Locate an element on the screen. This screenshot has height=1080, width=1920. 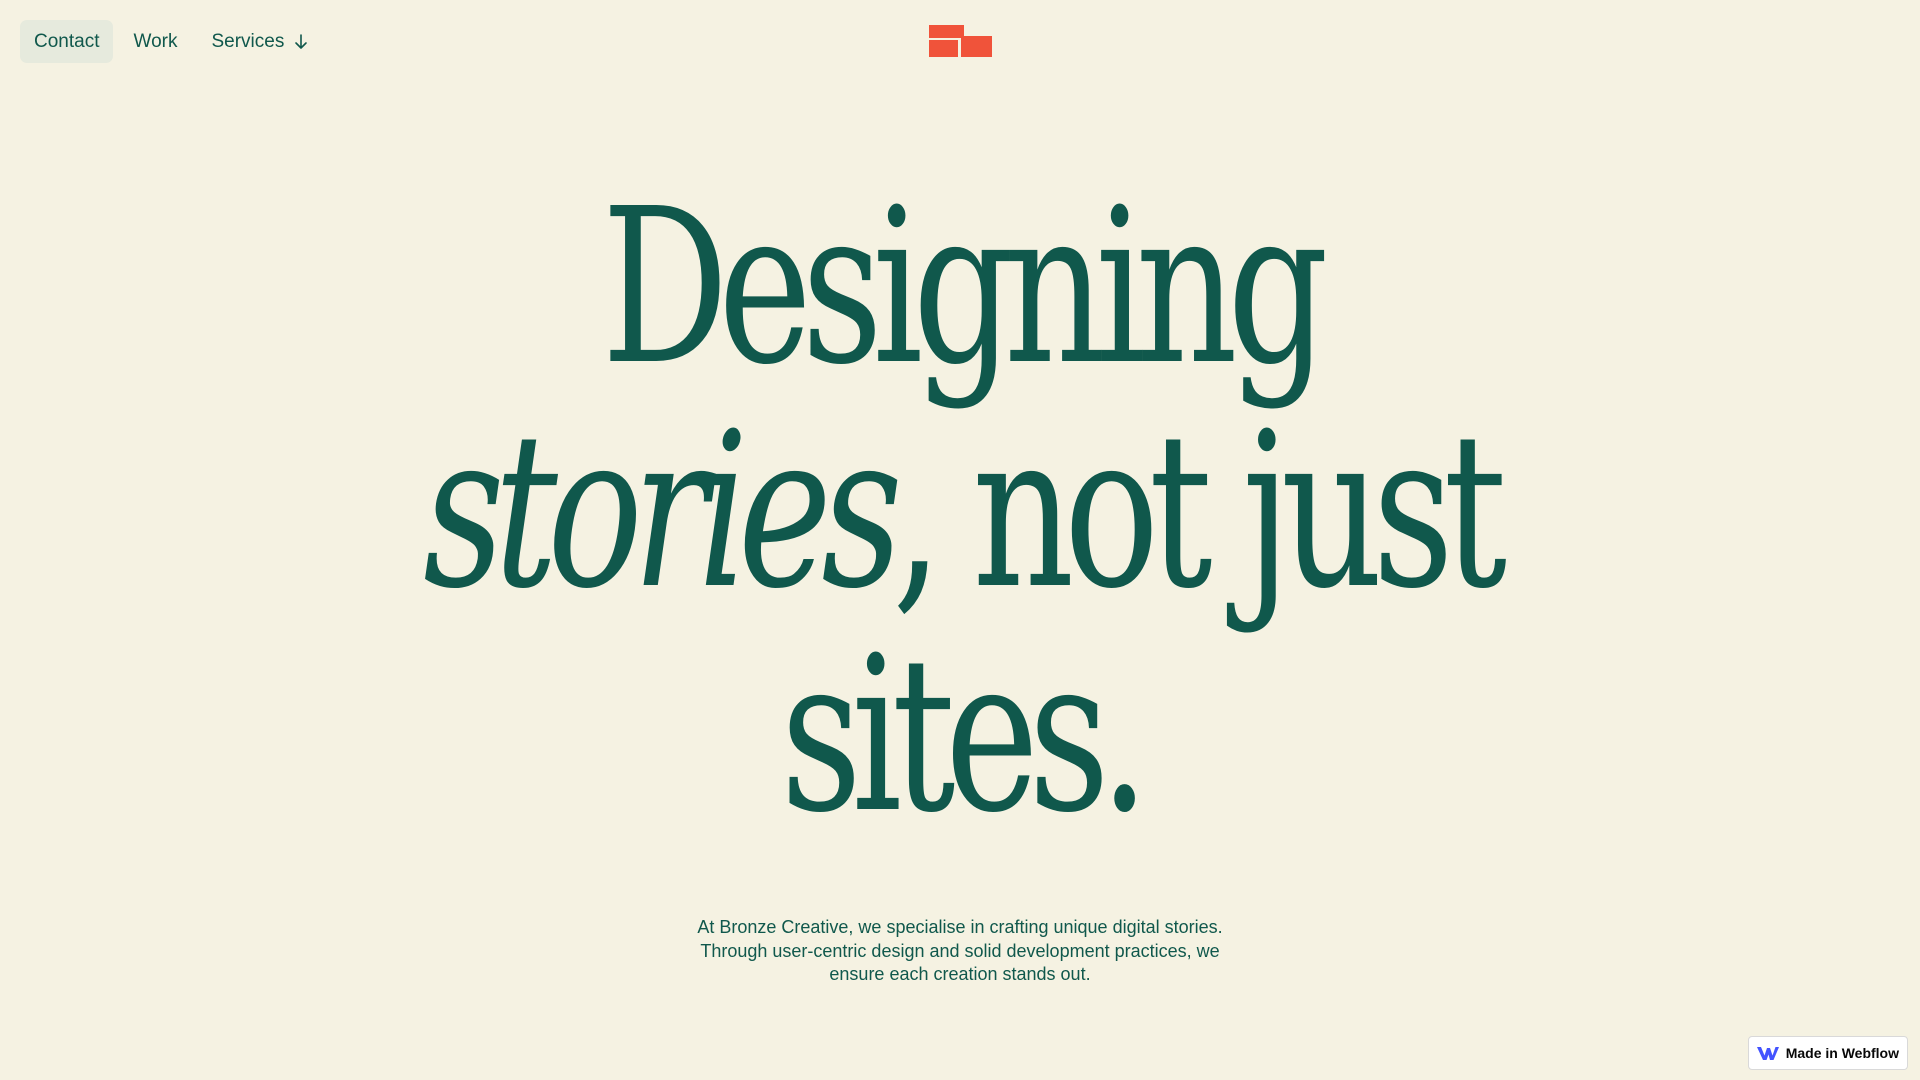
bronze-creative-logo-icon is located at coordinates (960, 41).